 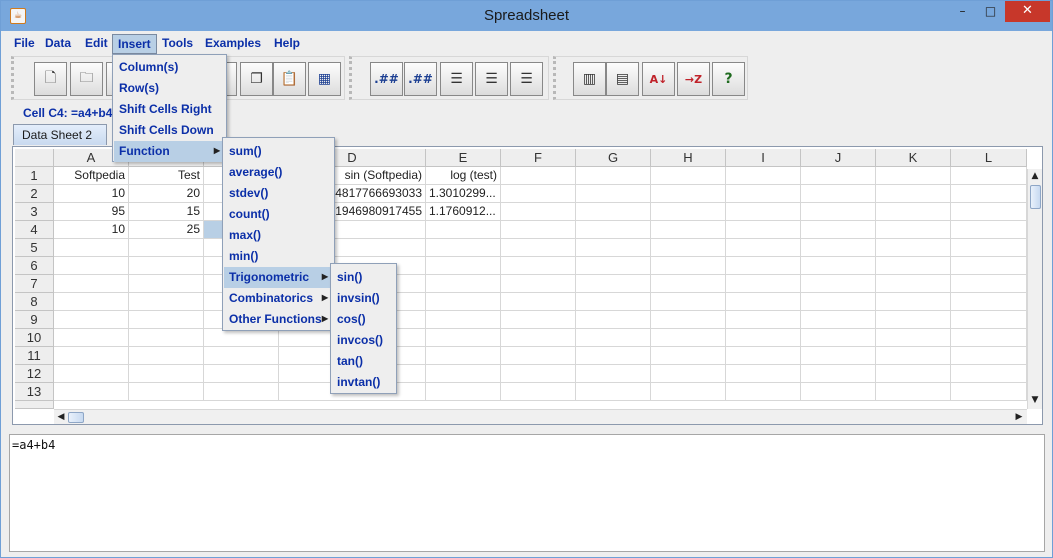 What do you see at coordinates (169, 151) in the screenshot?
I see `menu-item-function: Function ▶` at bounding box center [169, 151].